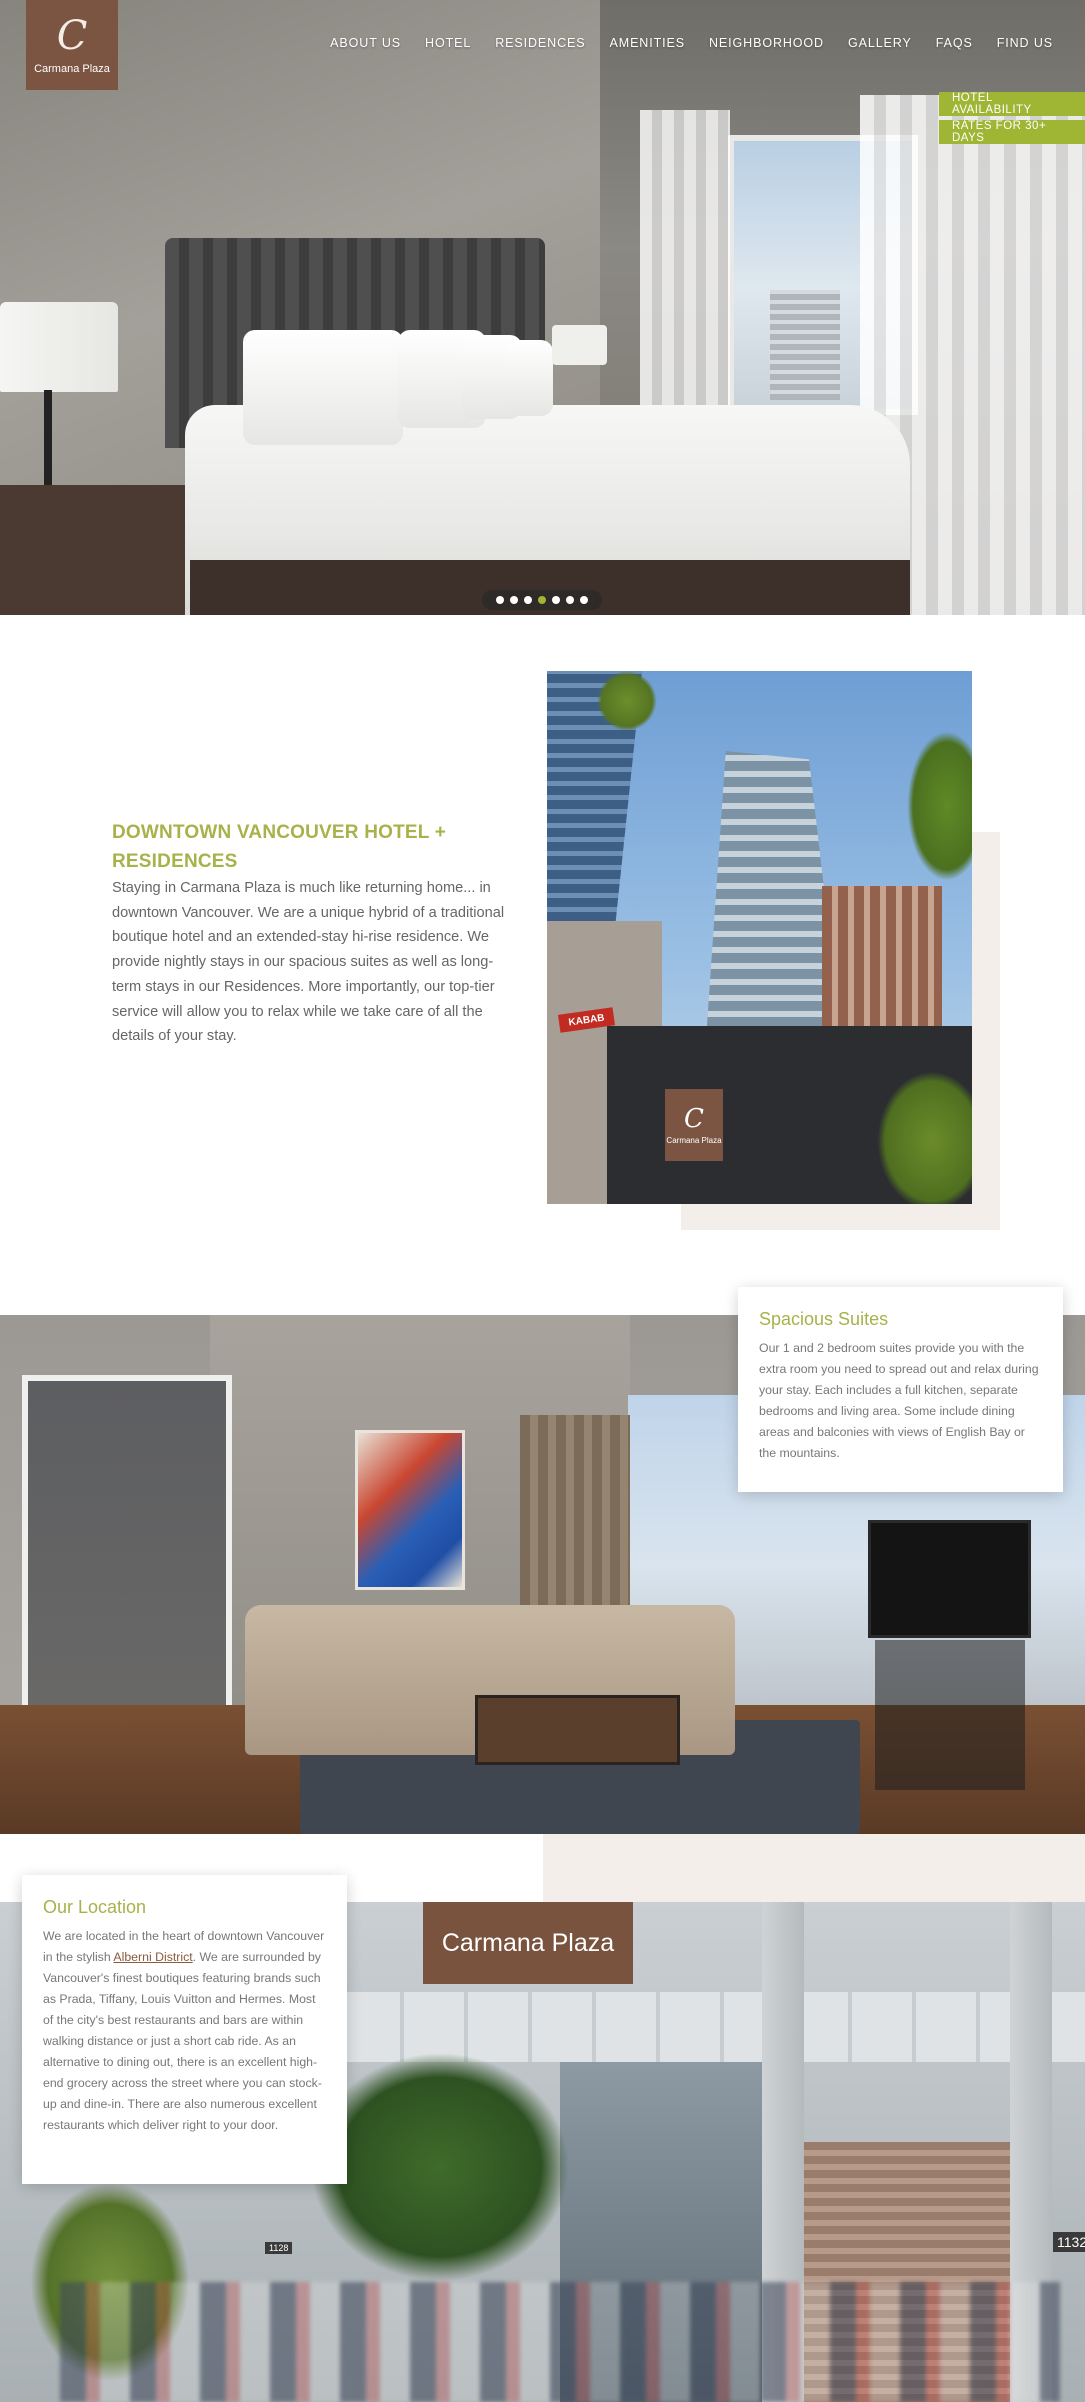 The height and width of the screenshot is (2402, 1085). Describe the element at coordinates (72, 36) in the screenshot. I see `logo-mark: C` at that location.